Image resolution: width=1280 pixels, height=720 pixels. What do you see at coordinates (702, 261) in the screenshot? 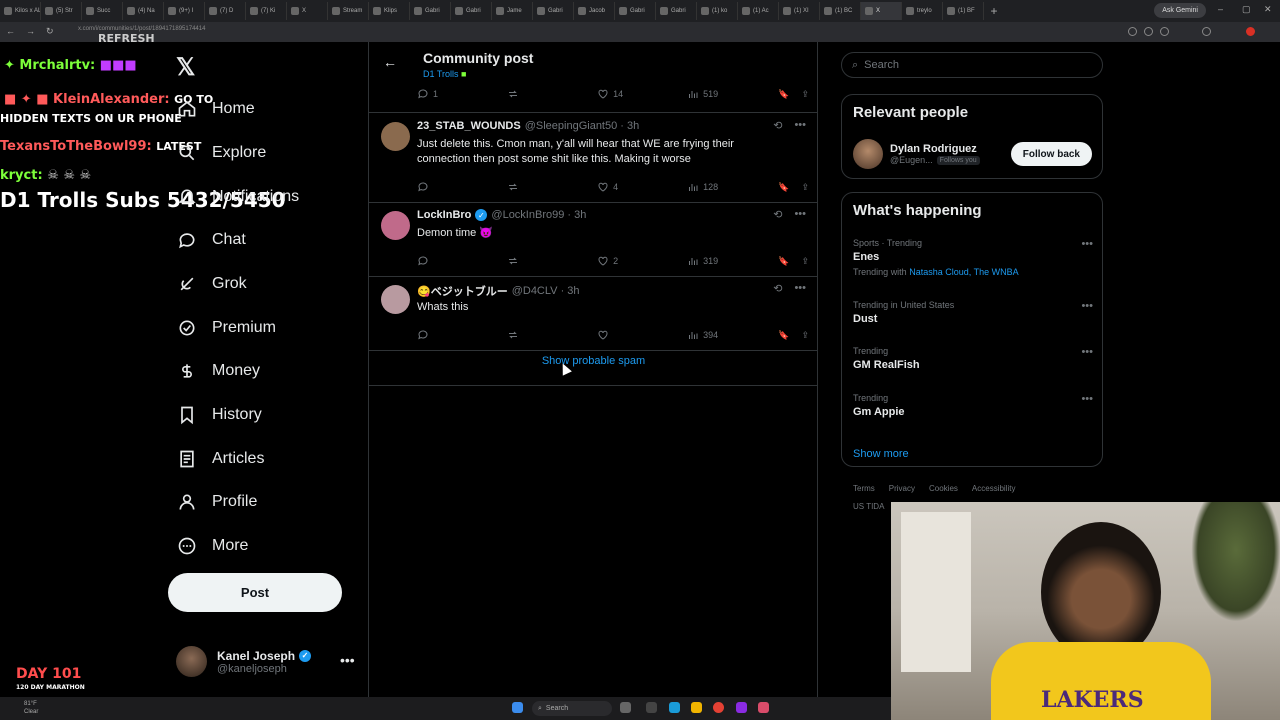
I see `views-button: 319` at bounding box center [702, 261].